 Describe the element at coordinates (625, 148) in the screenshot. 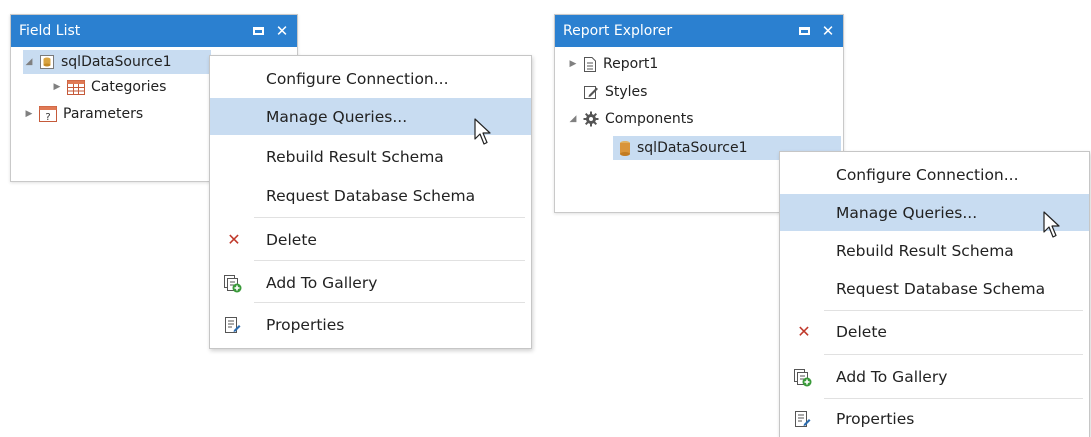

I see `database-icon` at that location.